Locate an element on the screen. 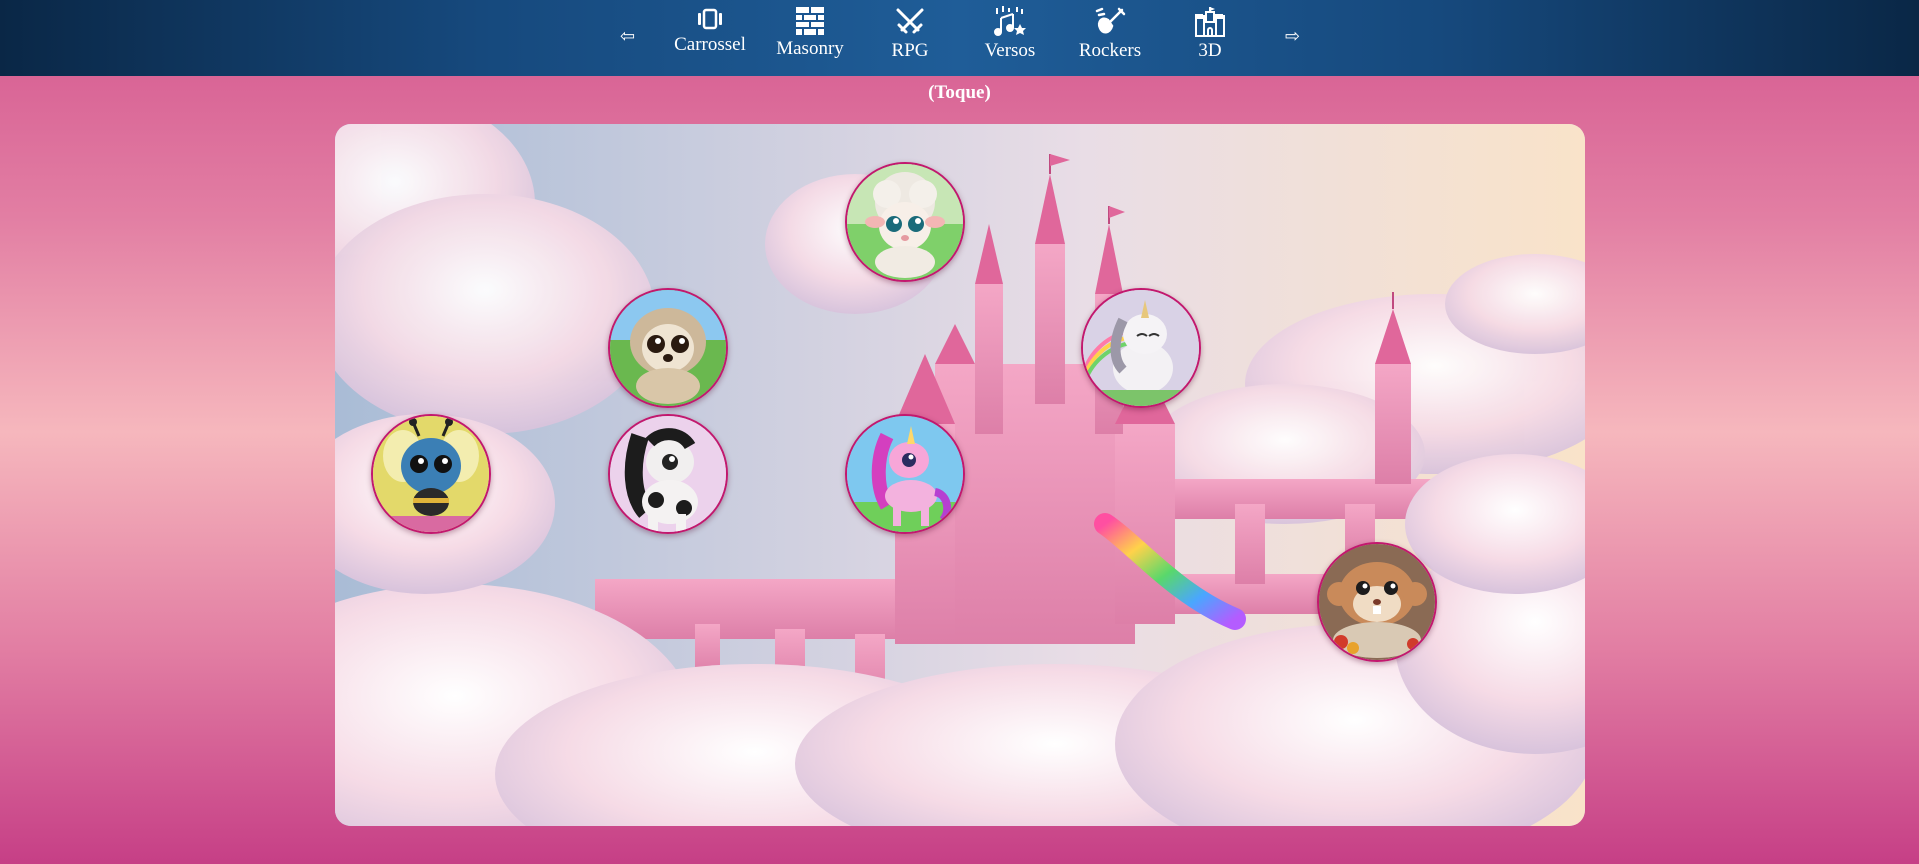 The height and width of the screenshot is (864, 1919). avatar-pony is located at coordinates (668, 474).